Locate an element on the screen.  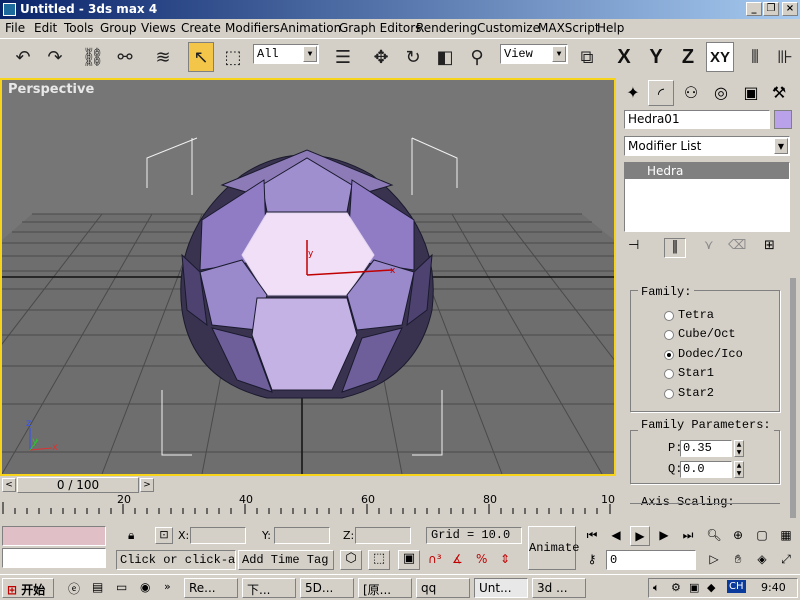
time-prev-icon: < is located at coordinates (9, 485).